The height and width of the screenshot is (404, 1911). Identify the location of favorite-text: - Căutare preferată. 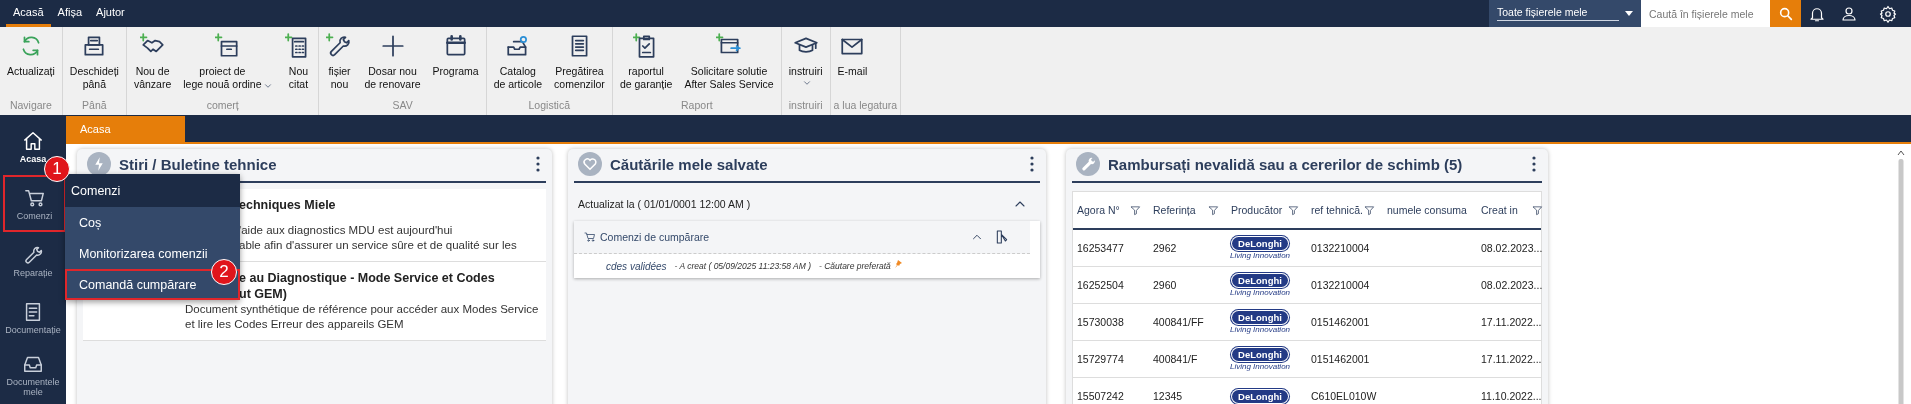
(855, 266).